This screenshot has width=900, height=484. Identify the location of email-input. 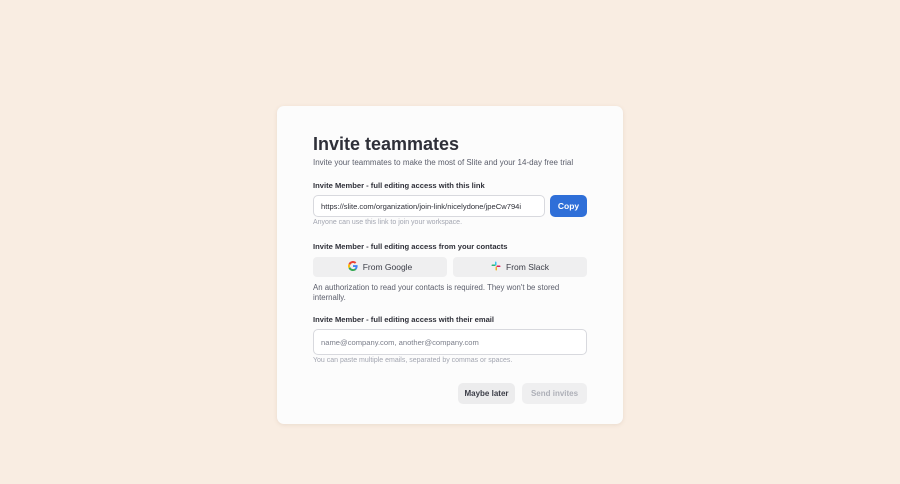
(450, 342).